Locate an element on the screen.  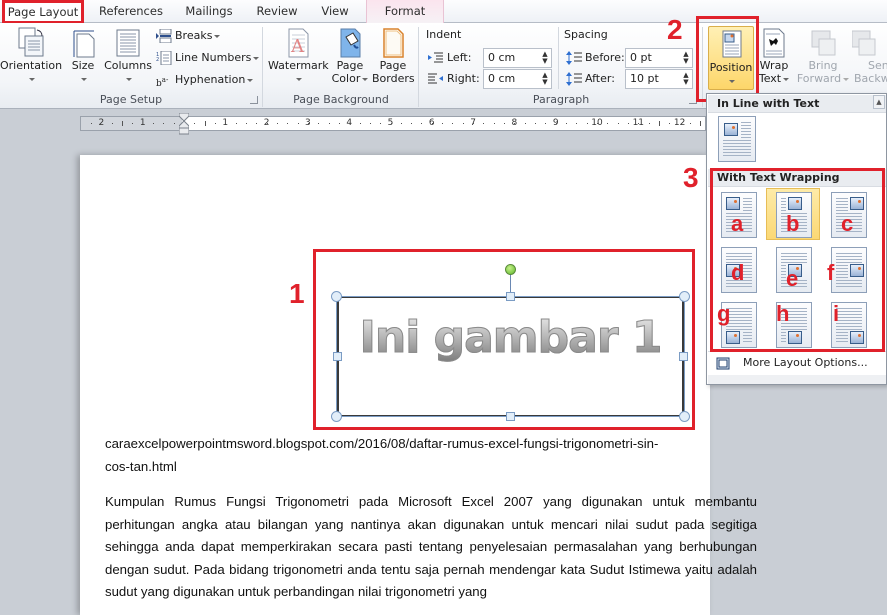
resize-handle-left is located at coordinates (337, 356).